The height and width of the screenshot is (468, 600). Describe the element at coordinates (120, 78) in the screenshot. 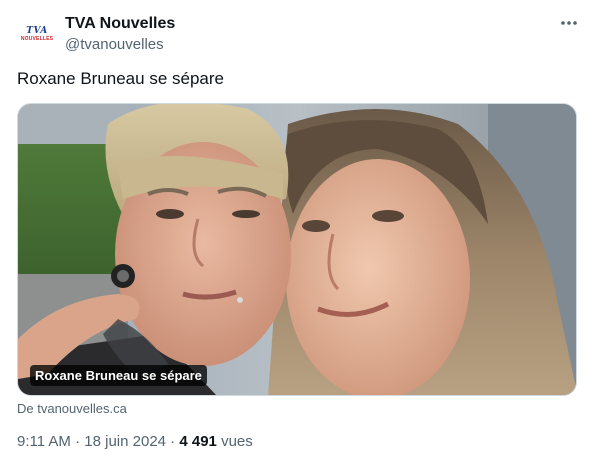

I see `tweet-text: Roxane Bruneau se sépare` at that location.